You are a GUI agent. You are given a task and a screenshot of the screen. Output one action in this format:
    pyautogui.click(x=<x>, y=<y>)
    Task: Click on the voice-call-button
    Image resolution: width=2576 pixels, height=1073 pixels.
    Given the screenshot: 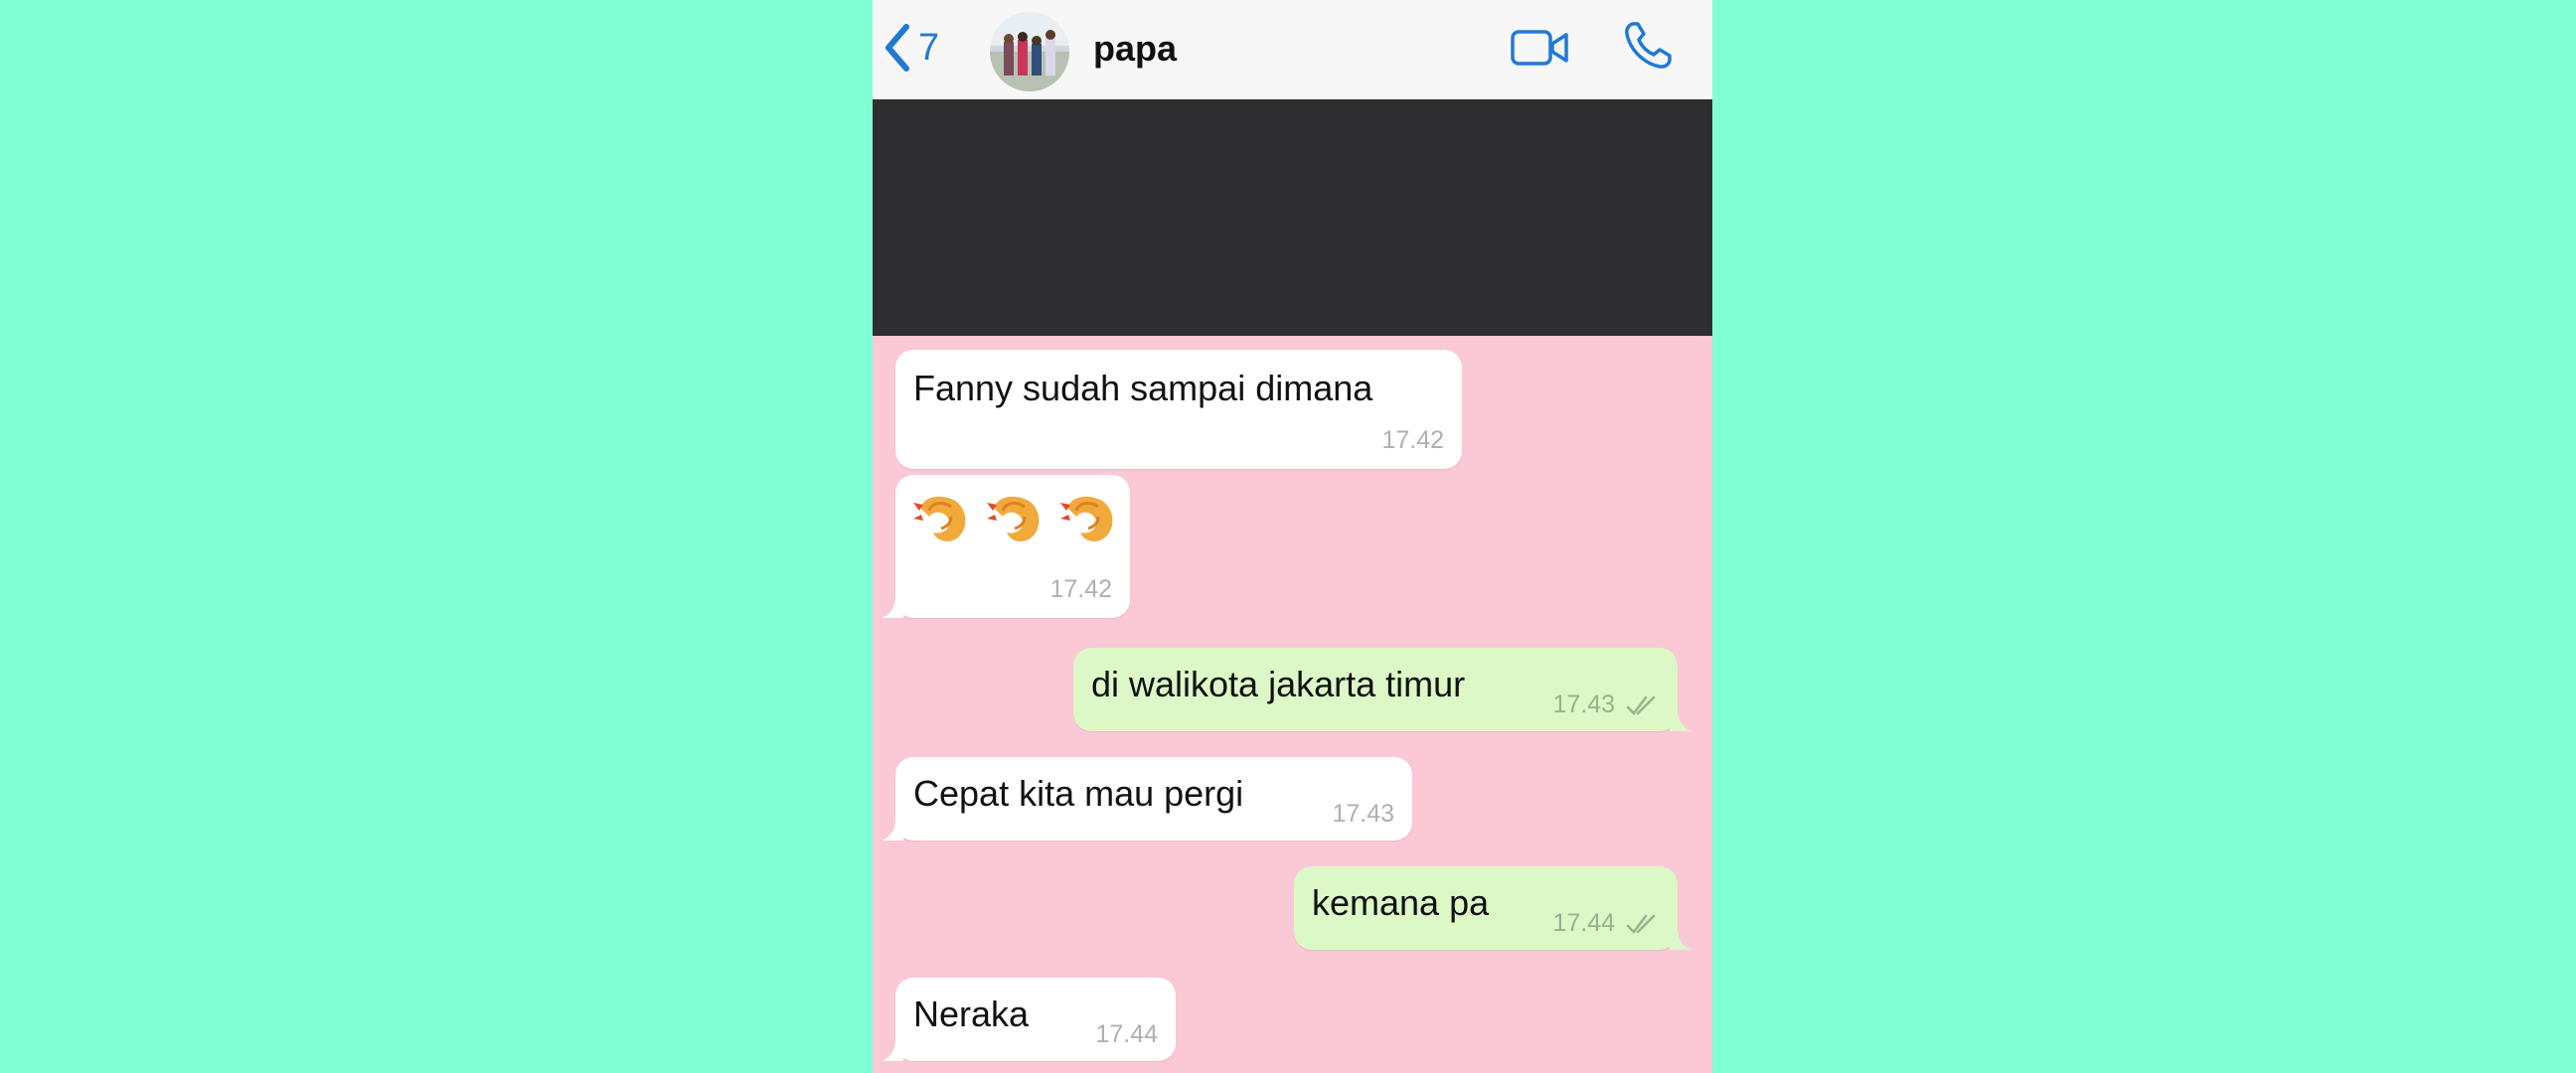 What is the action you would take?
    pyautogui.click(x=1648, y=46)
    